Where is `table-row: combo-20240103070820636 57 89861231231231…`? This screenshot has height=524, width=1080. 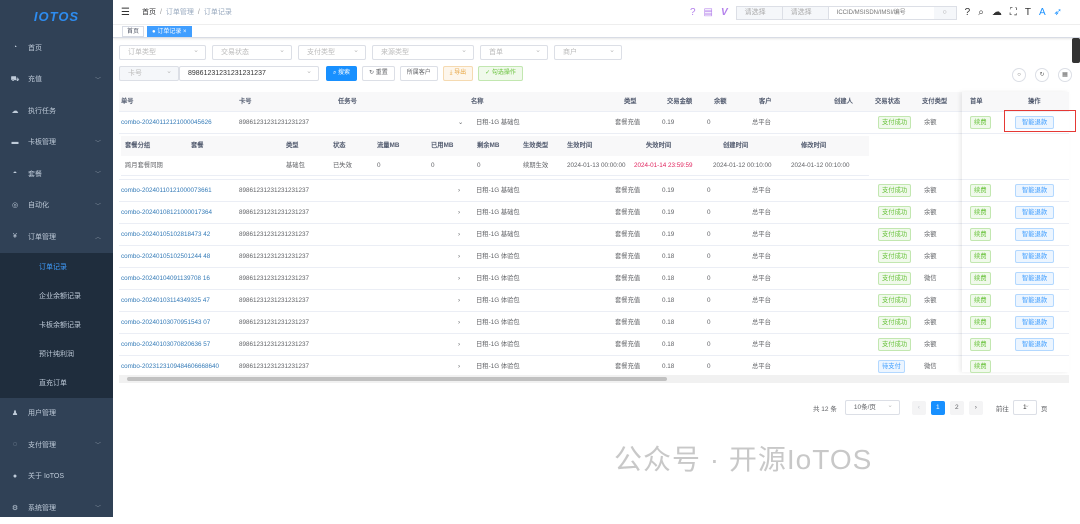
table-row: combo-20240103070820636 57 89861231231231… is located at coordinates (540, 345).